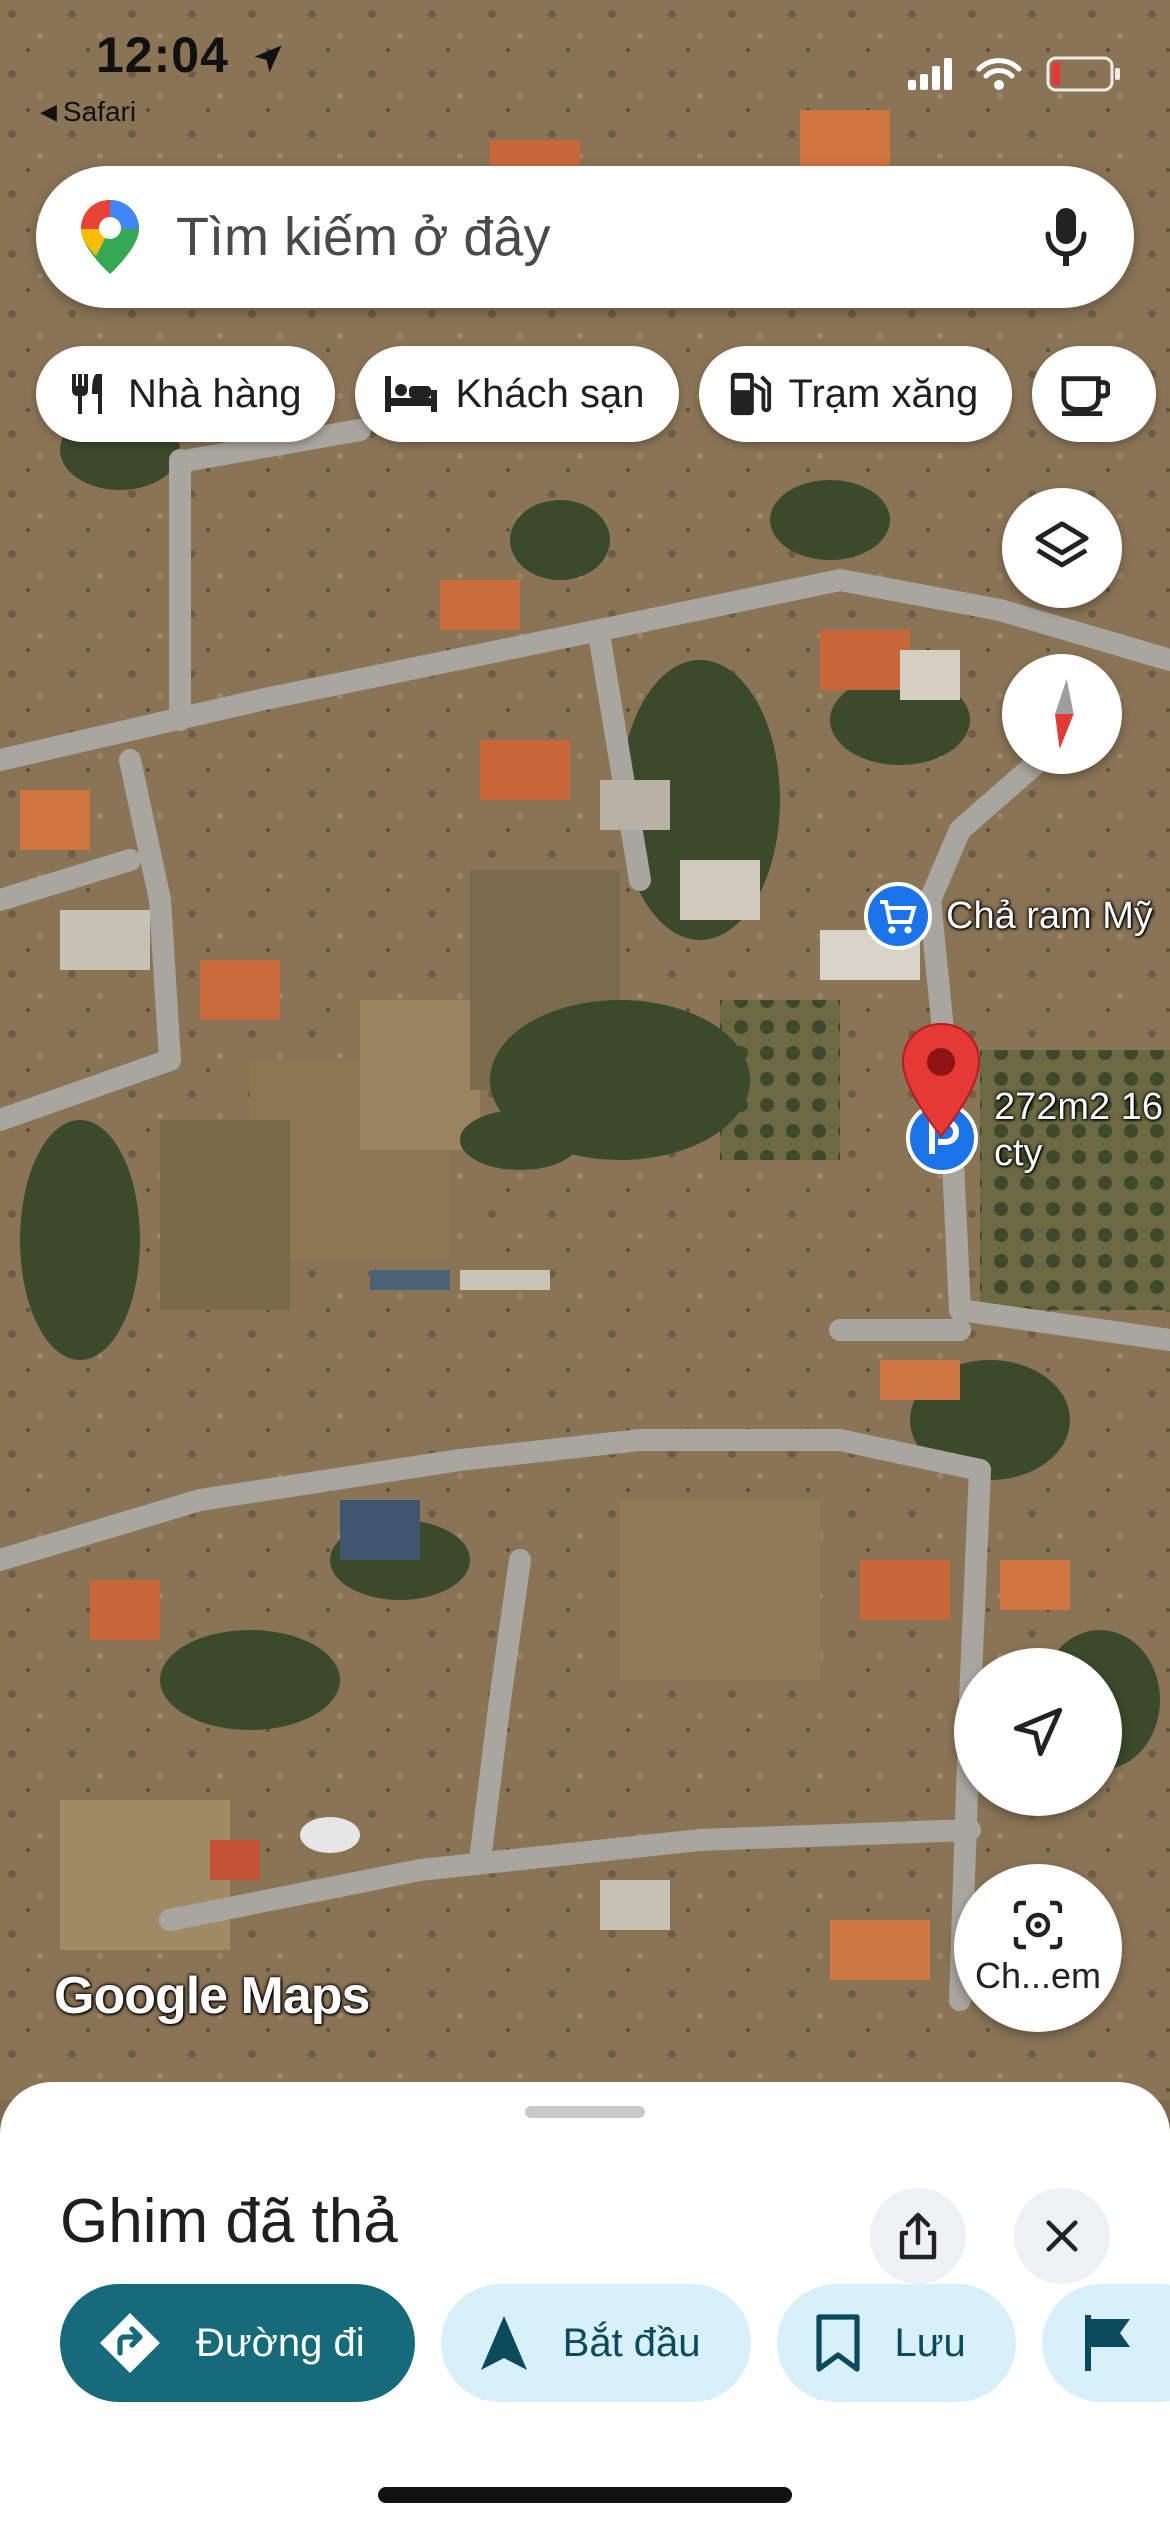  Describe the element at coordinates (411, 394) in the screenshot. I see `hotel-icon` at that location.